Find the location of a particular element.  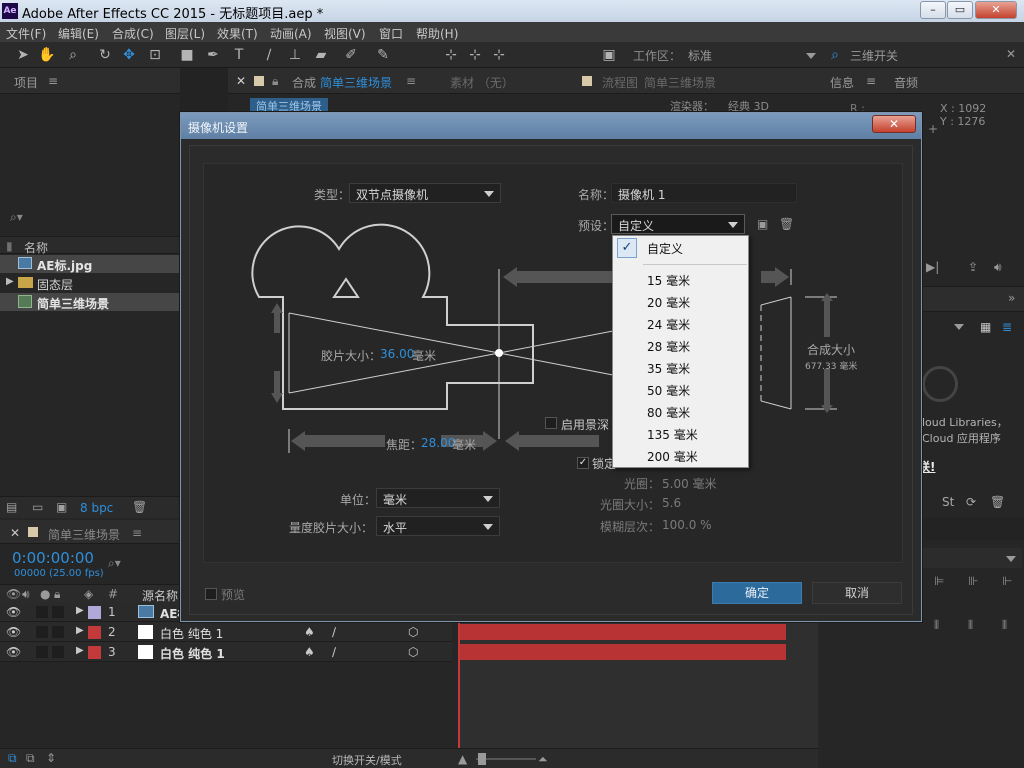

align-to-dropdown is located at coordinates (972, 558).